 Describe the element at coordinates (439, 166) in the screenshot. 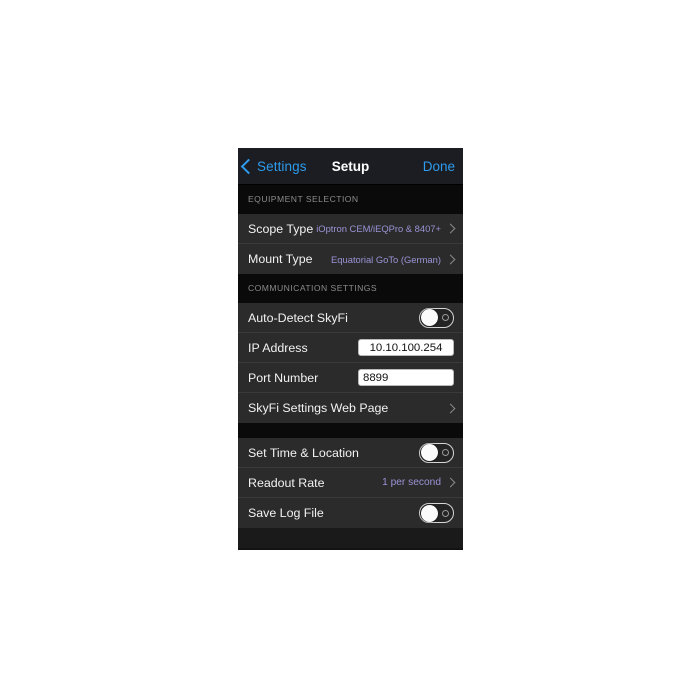

I see `done-button: Done` at that location.